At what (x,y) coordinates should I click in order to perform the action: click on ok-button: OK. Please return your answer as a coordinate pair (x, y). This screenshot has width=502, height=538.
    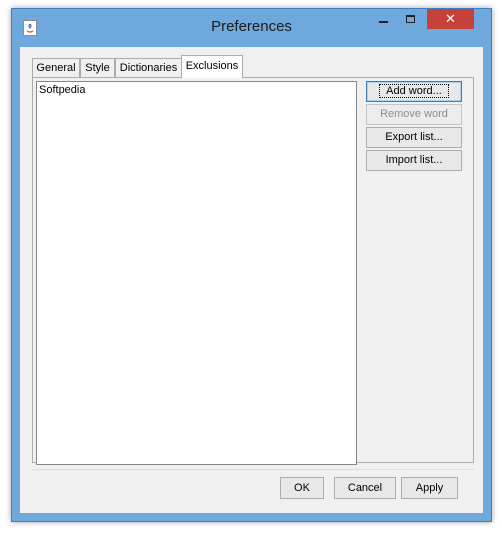
    Looking at the image, I should click on (302, 488).